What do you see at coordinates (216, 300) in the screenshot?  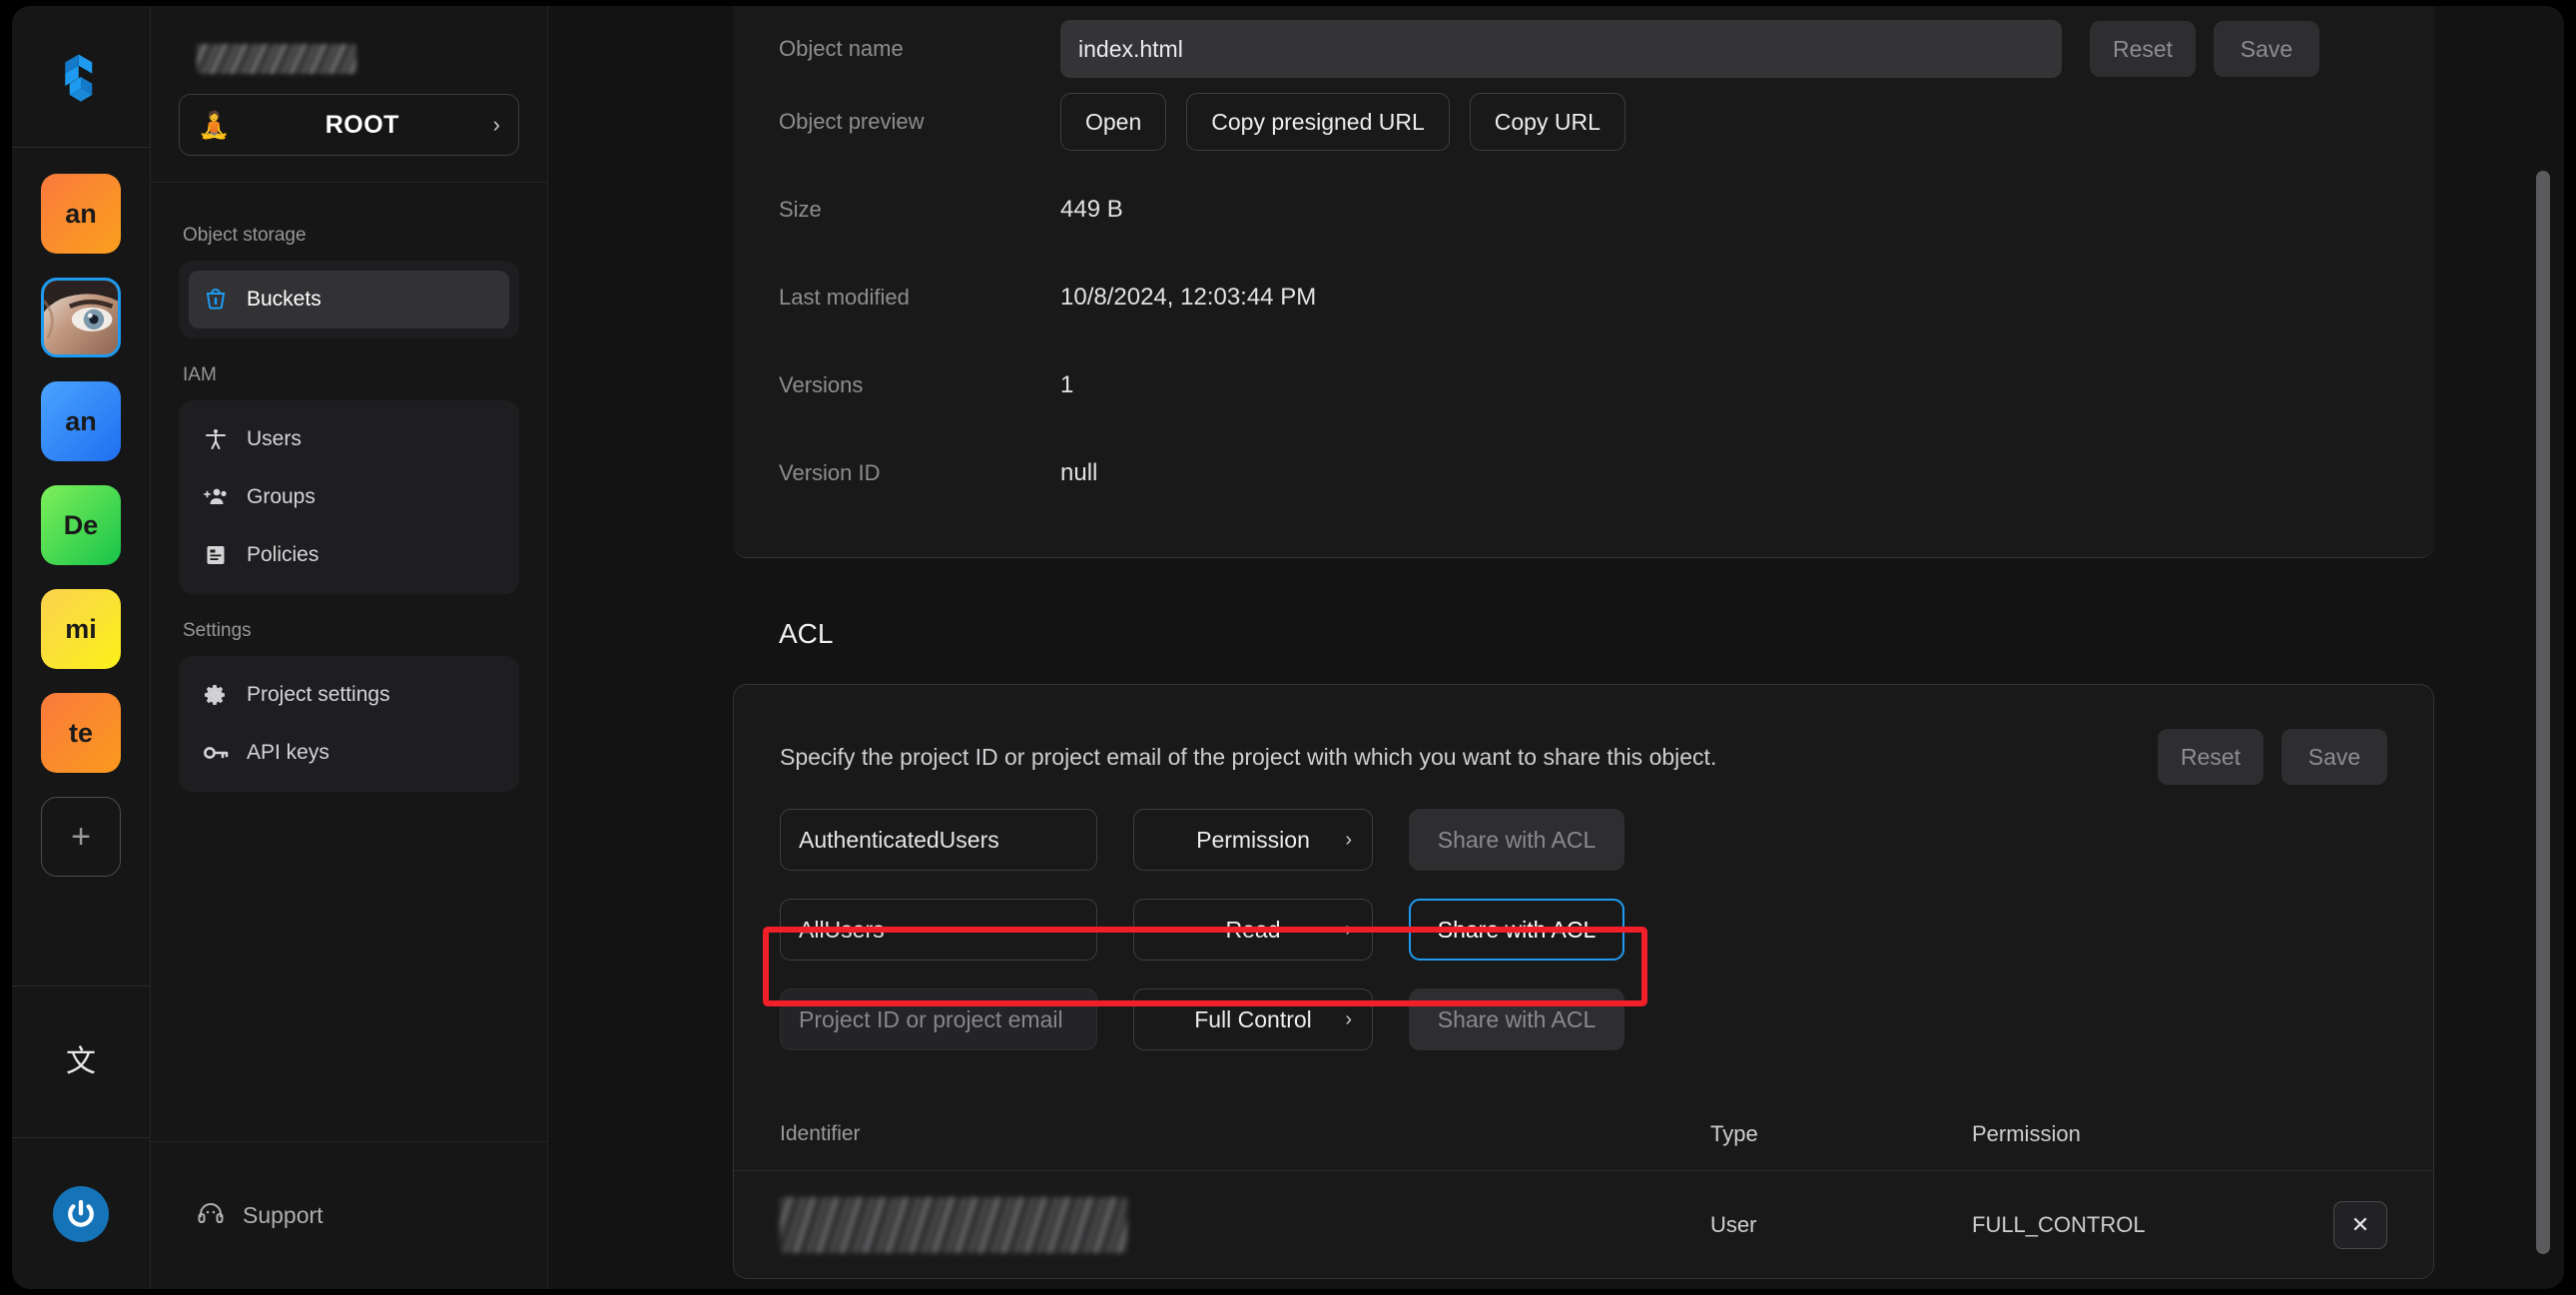 I see `bucket-icon` at bounding box center [216, 300].